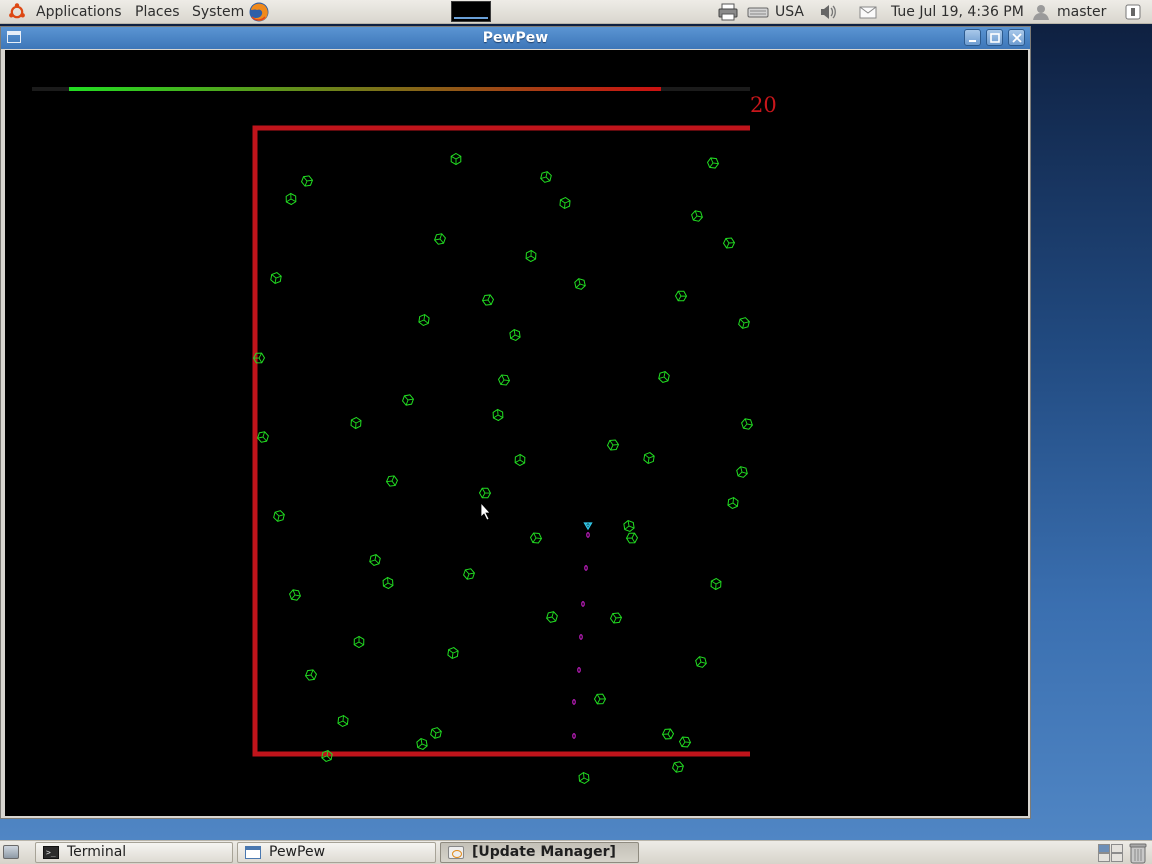 The image size is (1152, 864). I want to click on trash-icon, so click(1138, 853).